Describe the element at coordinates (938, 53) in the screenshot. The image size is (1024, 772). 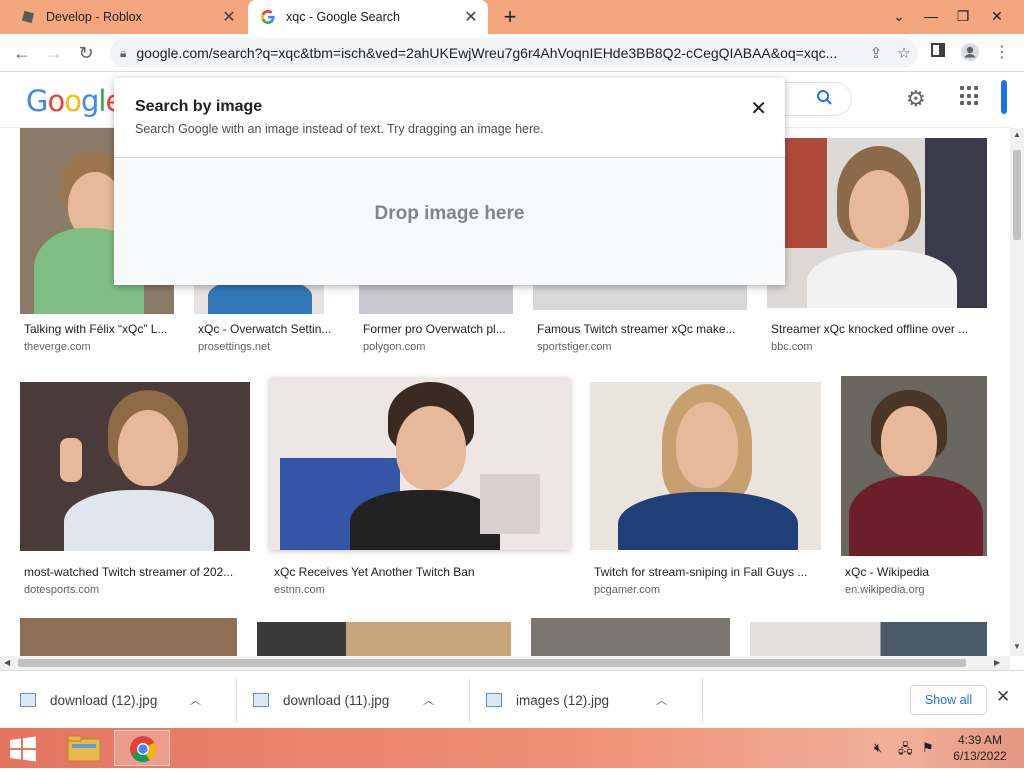
I see `side-panel-icon` at that location.